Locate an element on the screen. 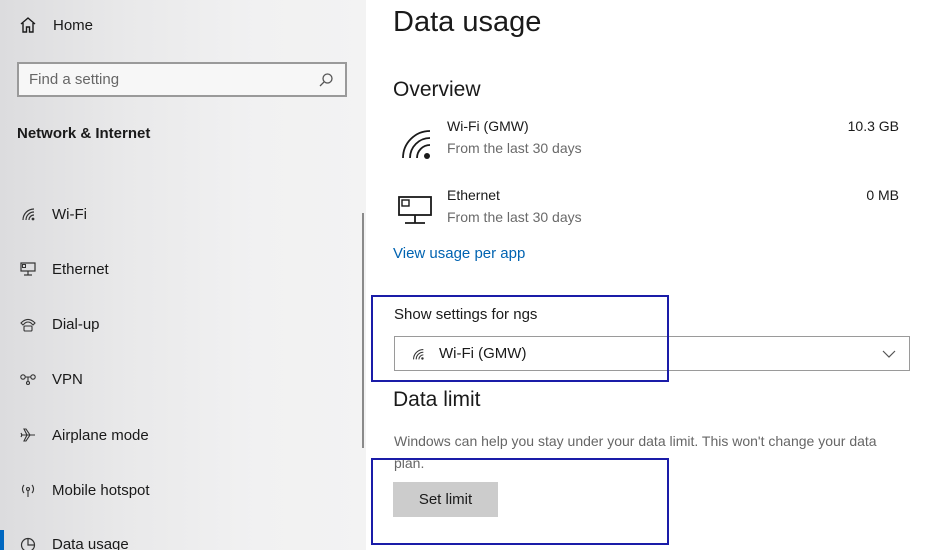  set-limit-button: Set limit is located at coordinates (445, 499).